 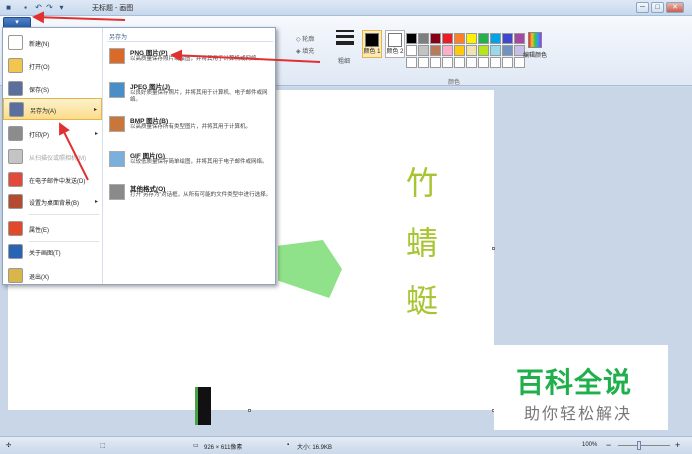 What do you see at coordinates (639, 445) in the screenshot?
I see `zoom-slider-thumb` at bounding box center [639, 445].